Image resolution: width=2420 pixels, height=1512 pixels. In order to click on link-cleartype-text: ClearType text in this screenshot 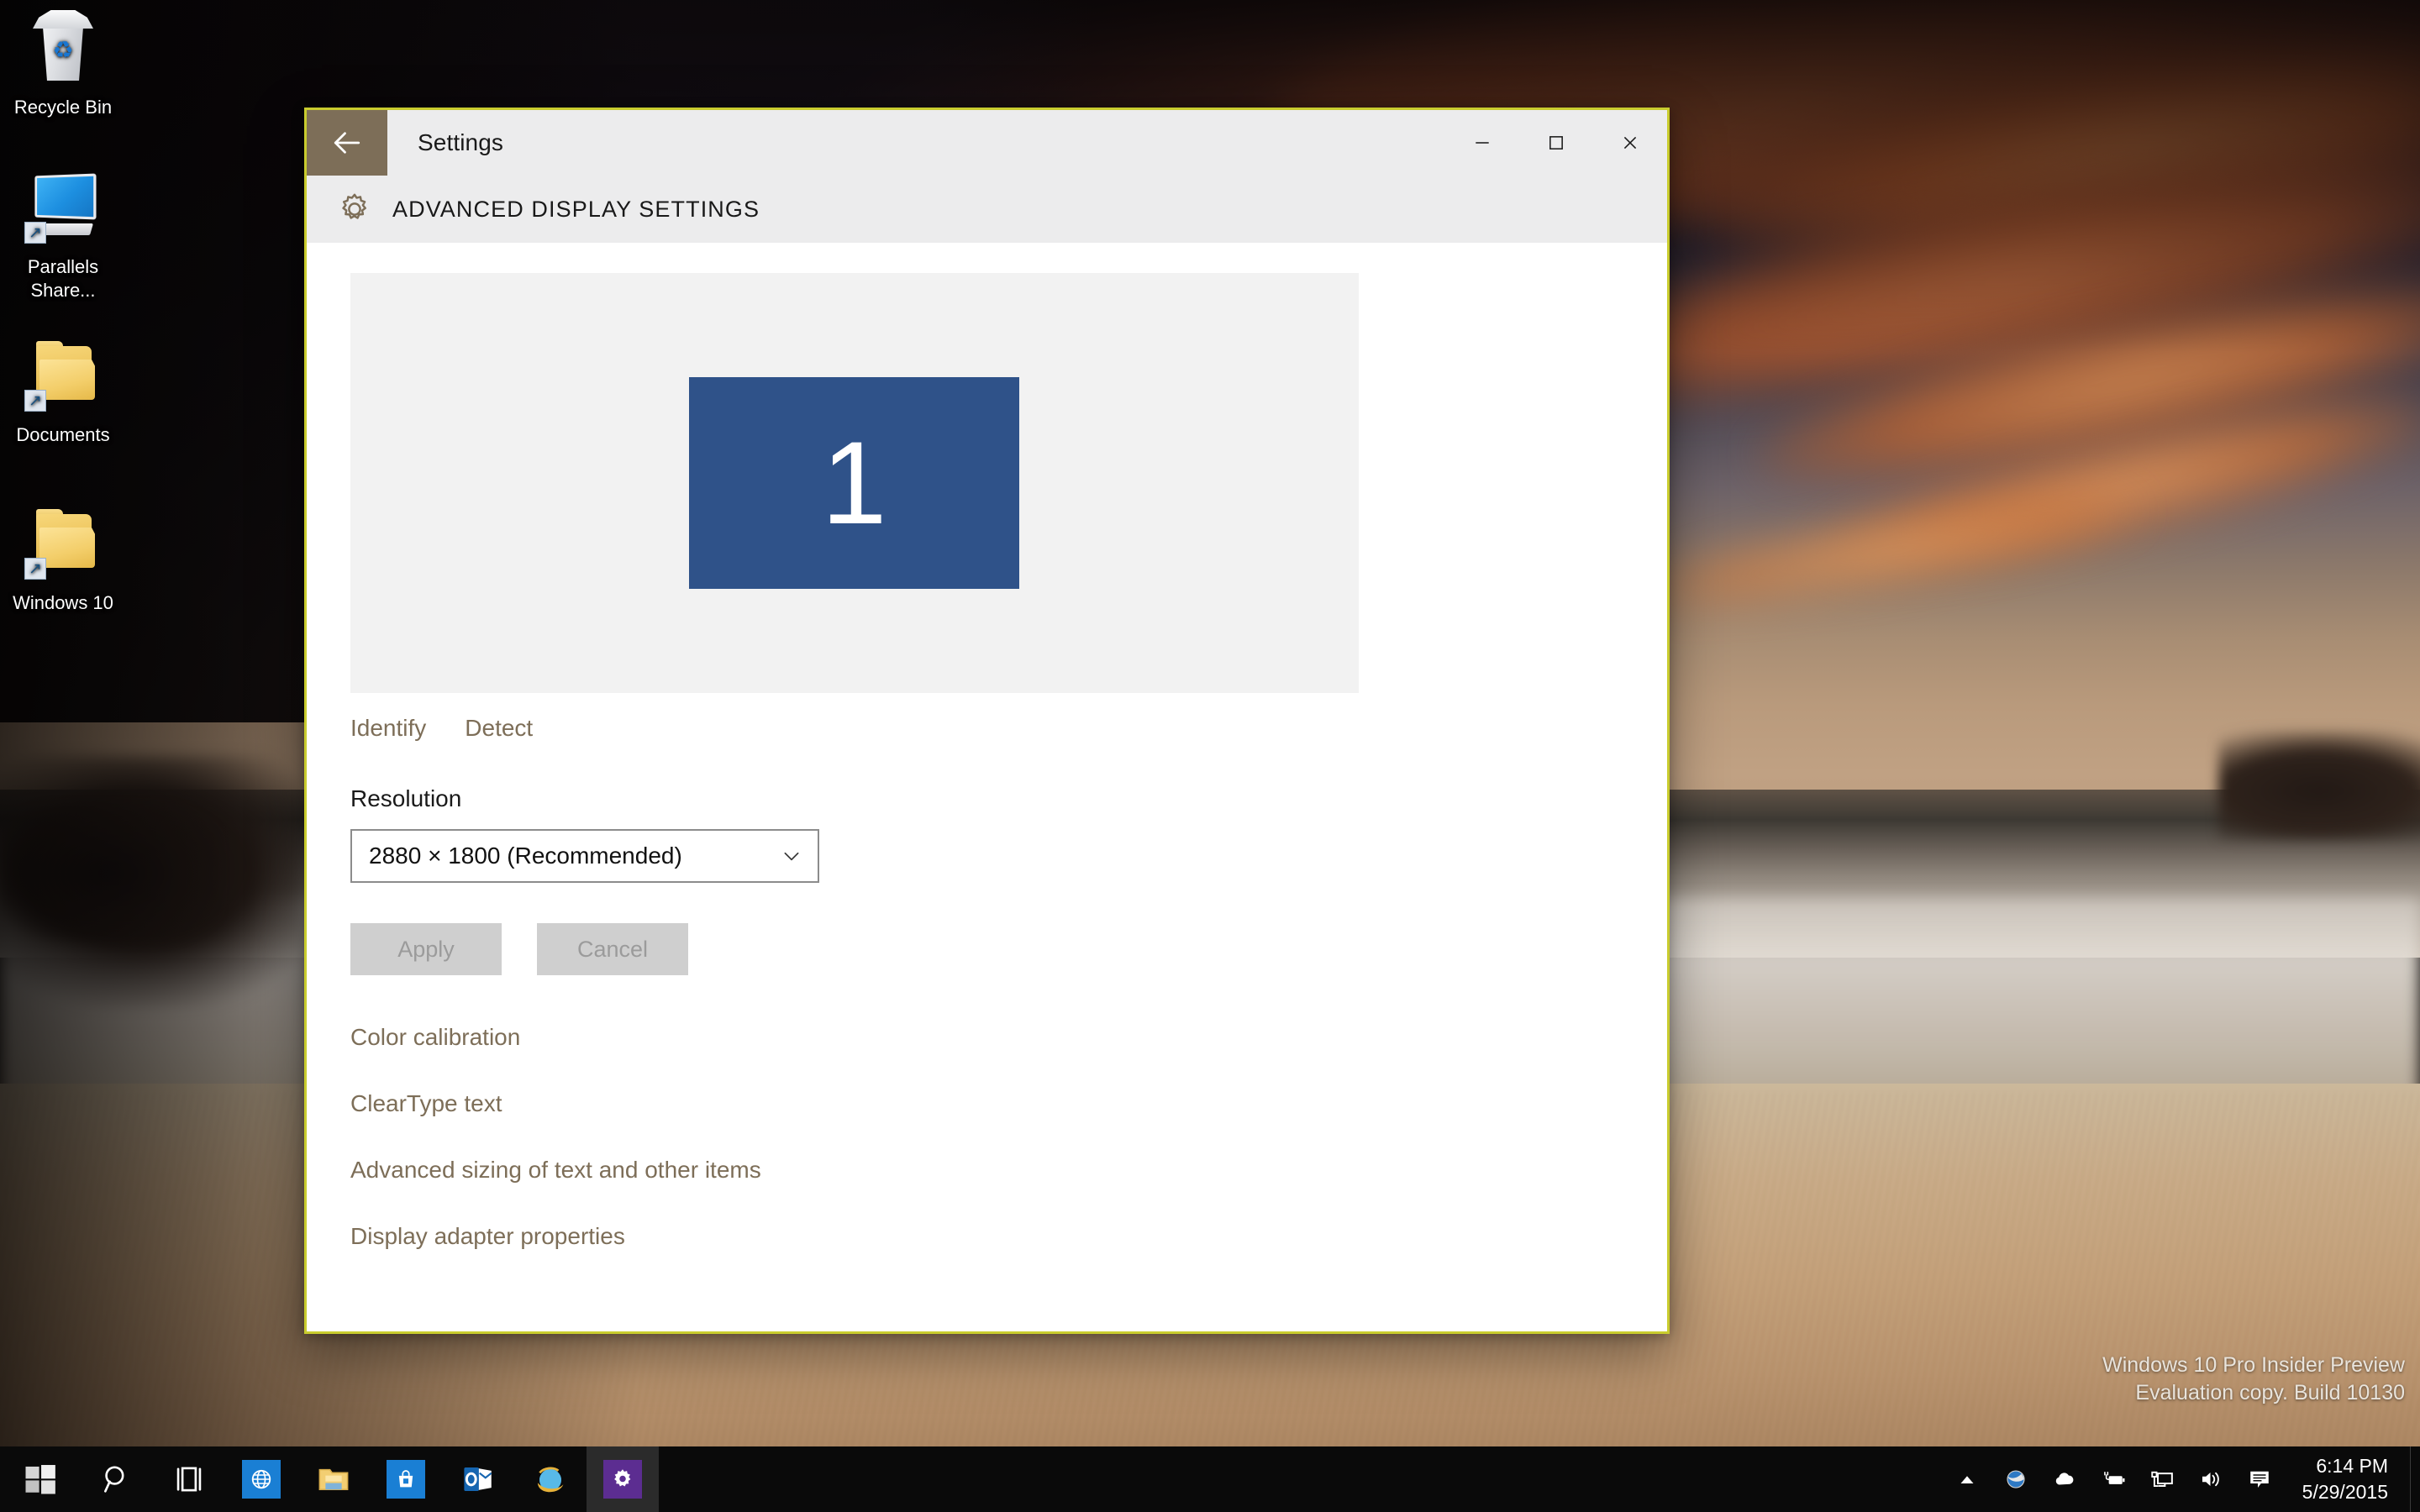, I will do `click(426, 1103)`.